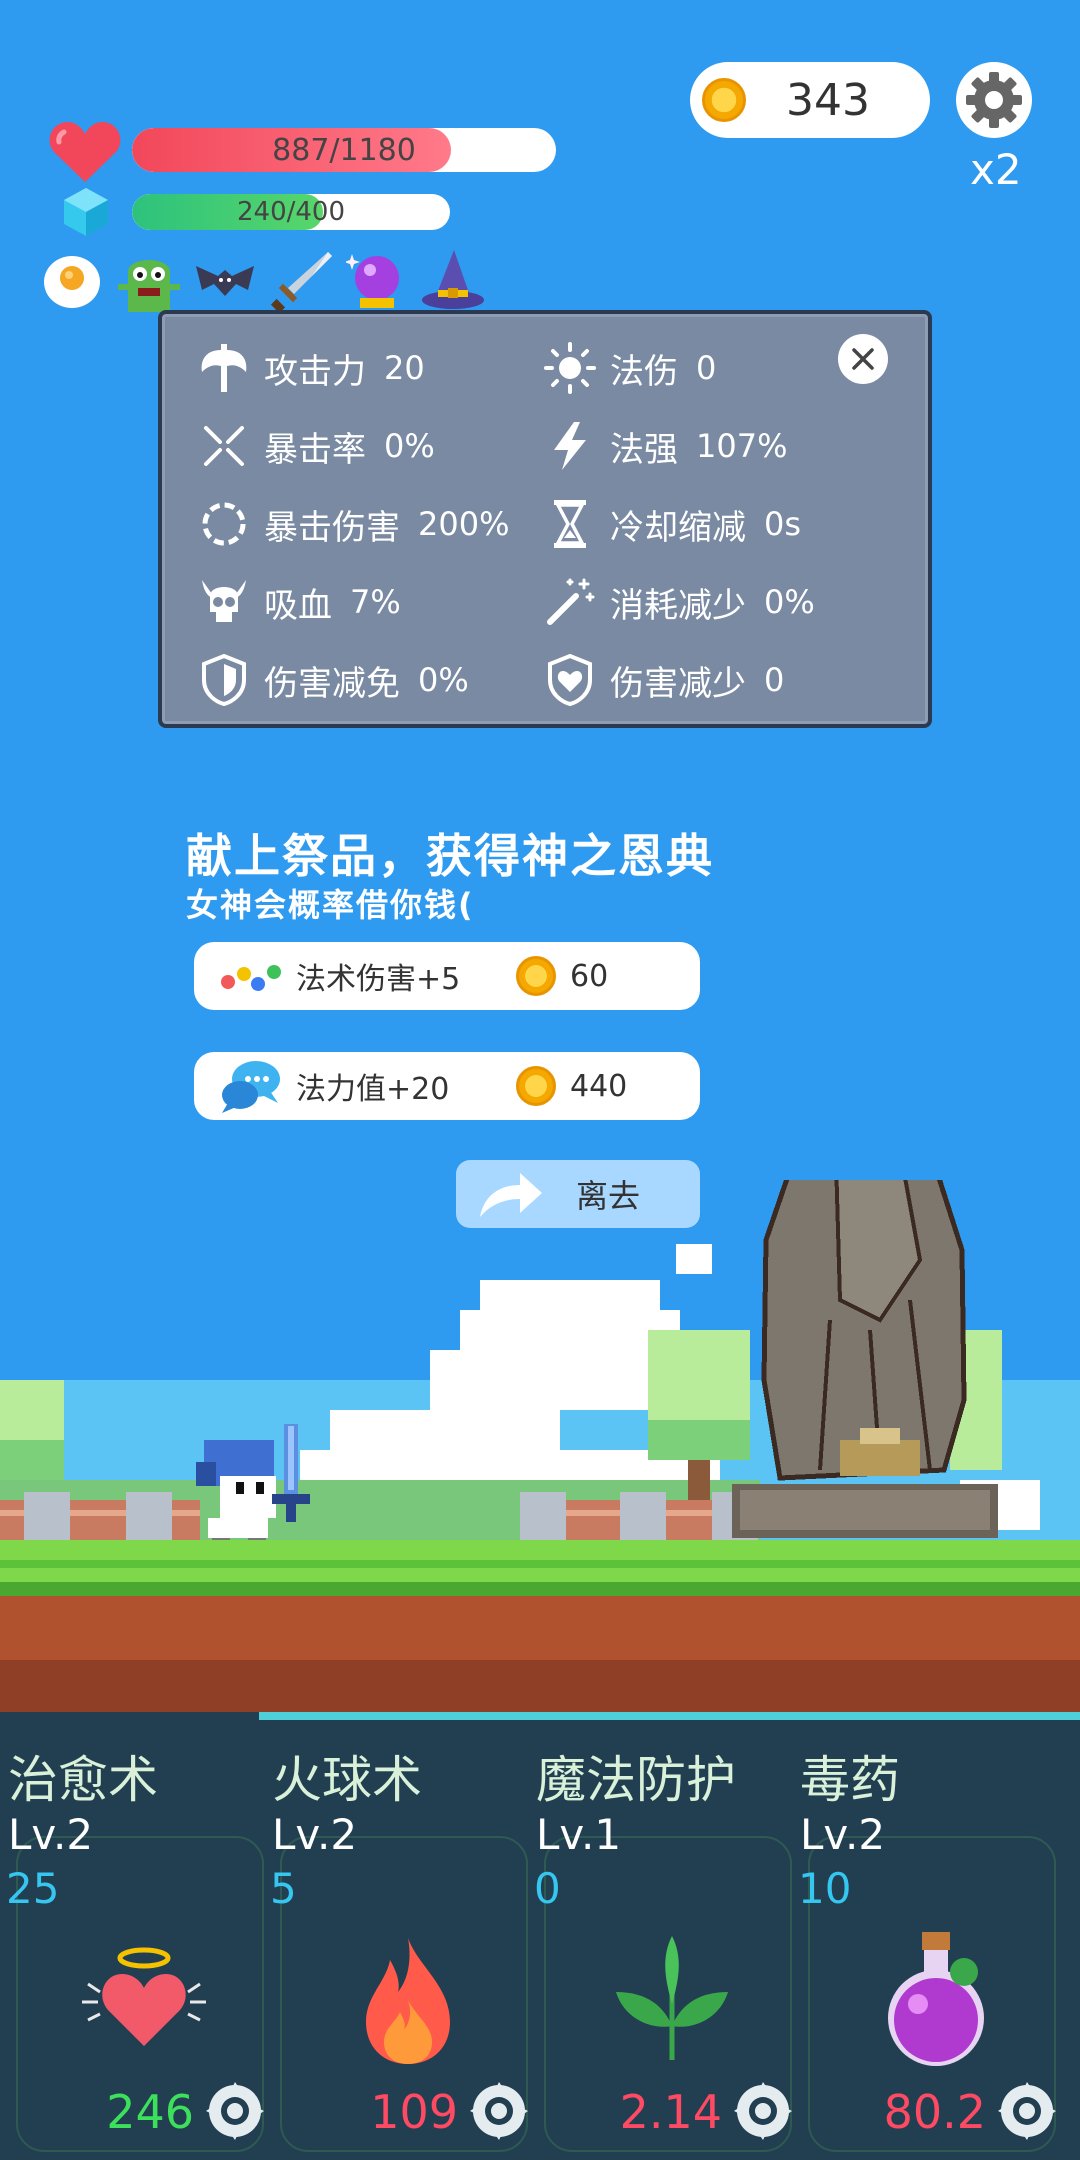 Image resolution: width=1080 pixels, height=2160 pixels. What do you see at coordinates (547, 1888) in the screenshot?
I see `skill-cost: 0` at bounding box center [547, 1888].